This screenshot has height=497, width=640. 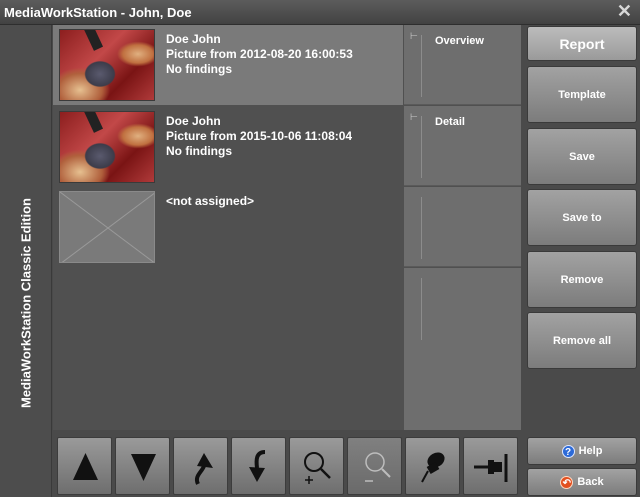 What do you see at coordinates (462, 65) in the screenshot?
I see `report-slot-overview: ⊢ Overview` at bounding box center [462, 65].